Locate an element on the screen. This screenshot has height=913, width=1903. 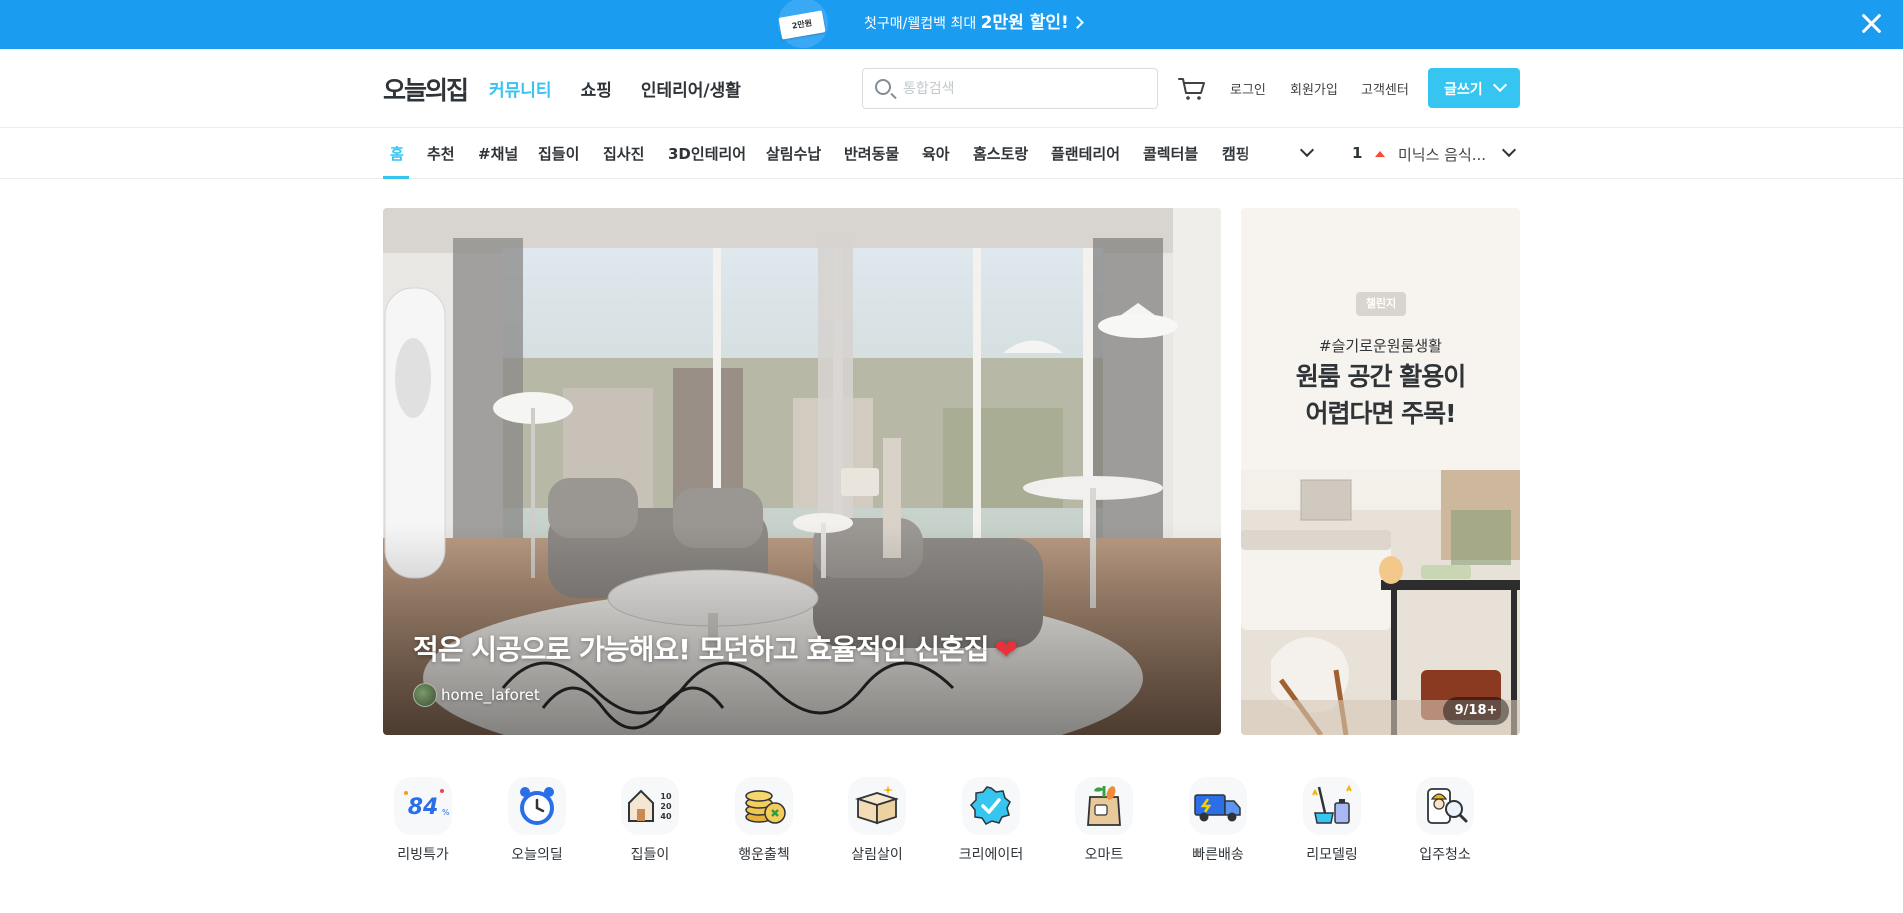
hero-author: home_laforet is located at coordinates (476, 695).